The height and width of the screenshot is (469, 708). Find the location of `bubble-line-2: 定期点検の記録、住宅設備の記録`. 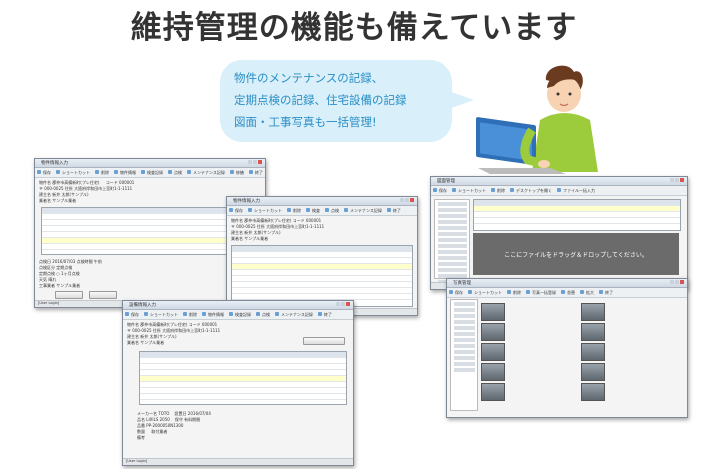

bubble-line-2: 定期点検の記録、住宅設備の記録 is located at coordinates (320, 100).